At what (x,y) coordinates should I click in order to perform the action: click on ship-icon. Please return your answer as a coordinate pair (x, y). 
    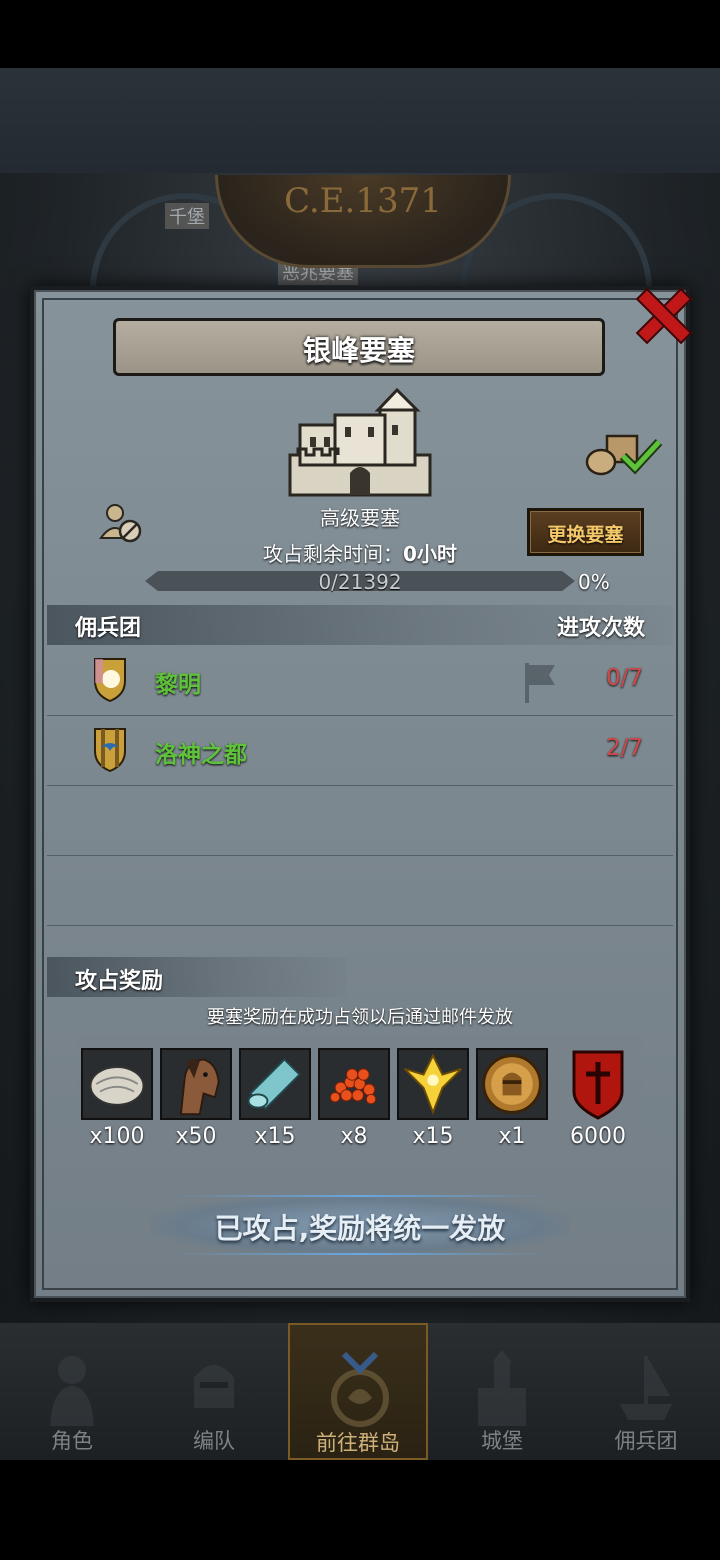
    Looking at the image, I should click on (646, 1388).